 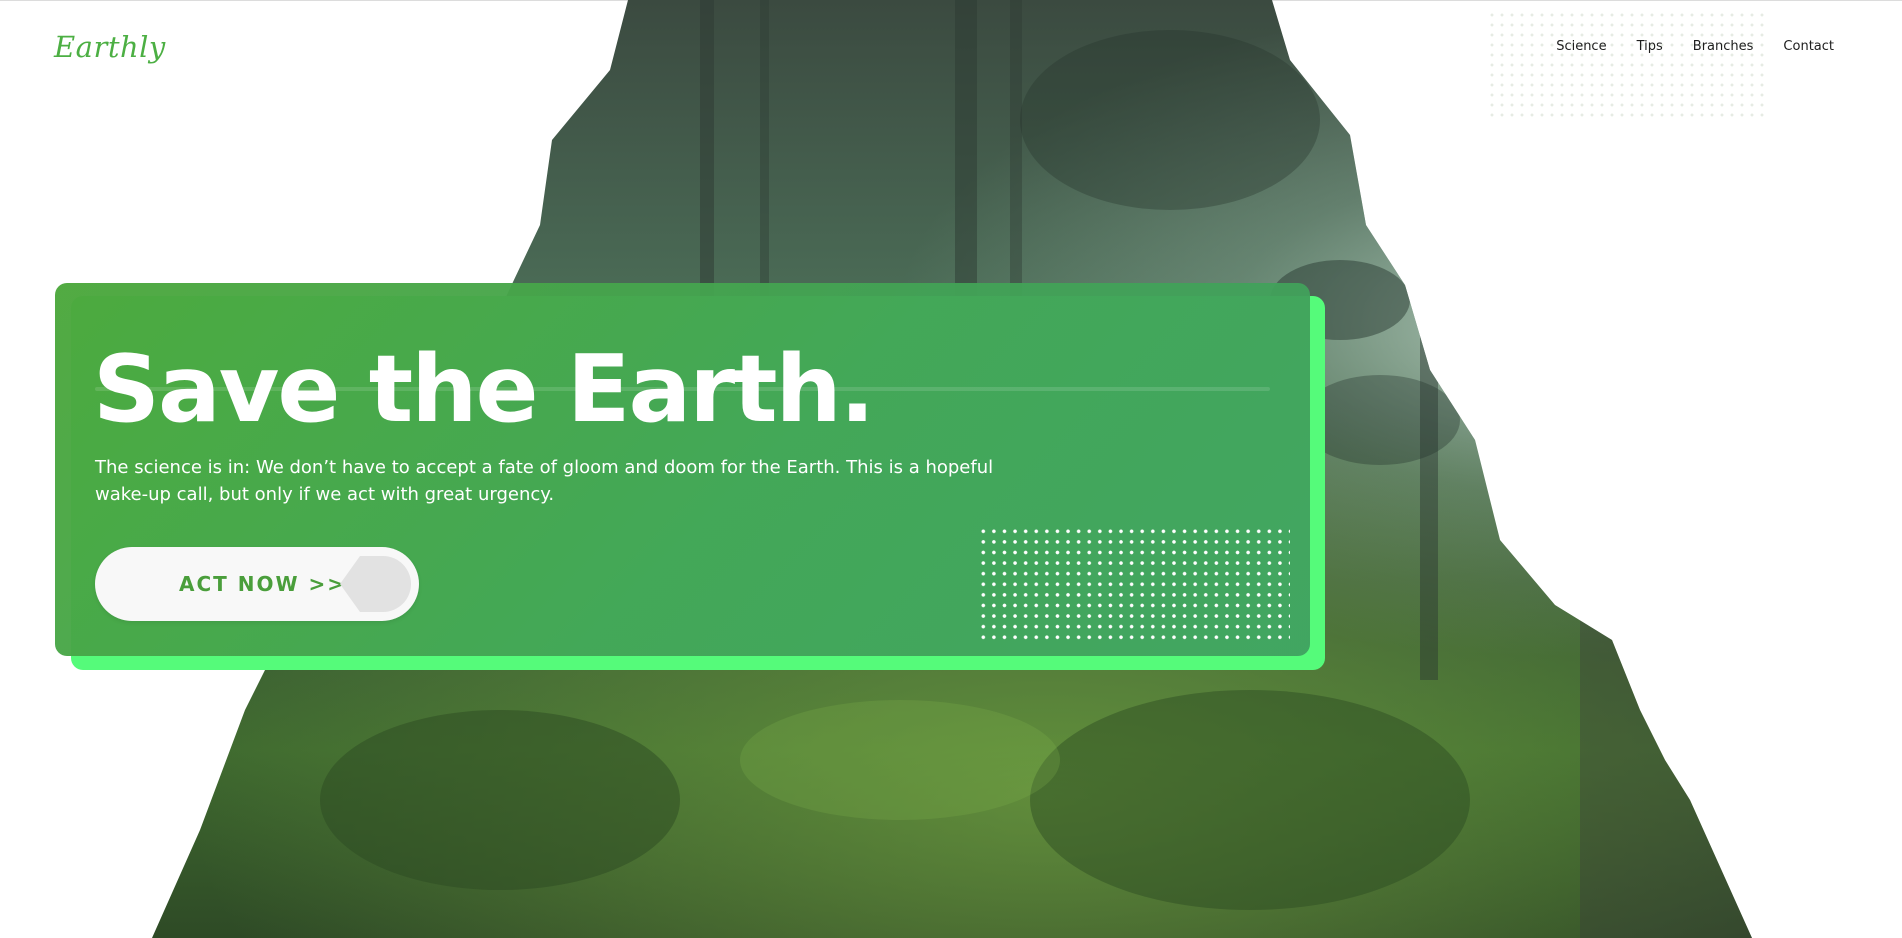 I want to click on hero-headline: Save the Earth., so click(x=484, y=389).